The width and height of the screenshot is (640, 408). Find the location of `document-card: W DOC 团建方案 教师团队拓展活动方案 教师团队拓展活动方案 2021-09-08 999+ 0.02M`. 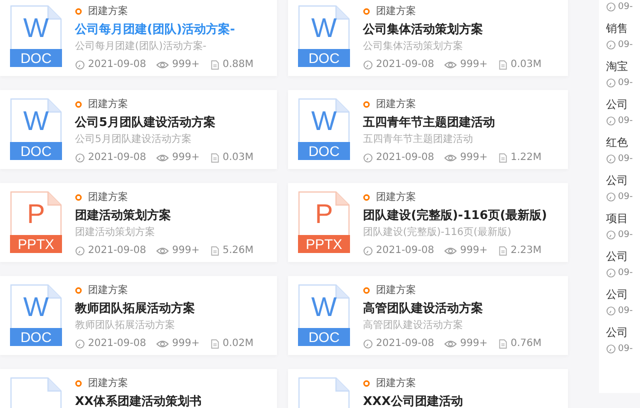

document-card: W DOC 团建方案 教师团队拓展活动方案 教师团队拓展活动方案 2021-09-08 999+ 0.02M is located at coordinates (138, 315).